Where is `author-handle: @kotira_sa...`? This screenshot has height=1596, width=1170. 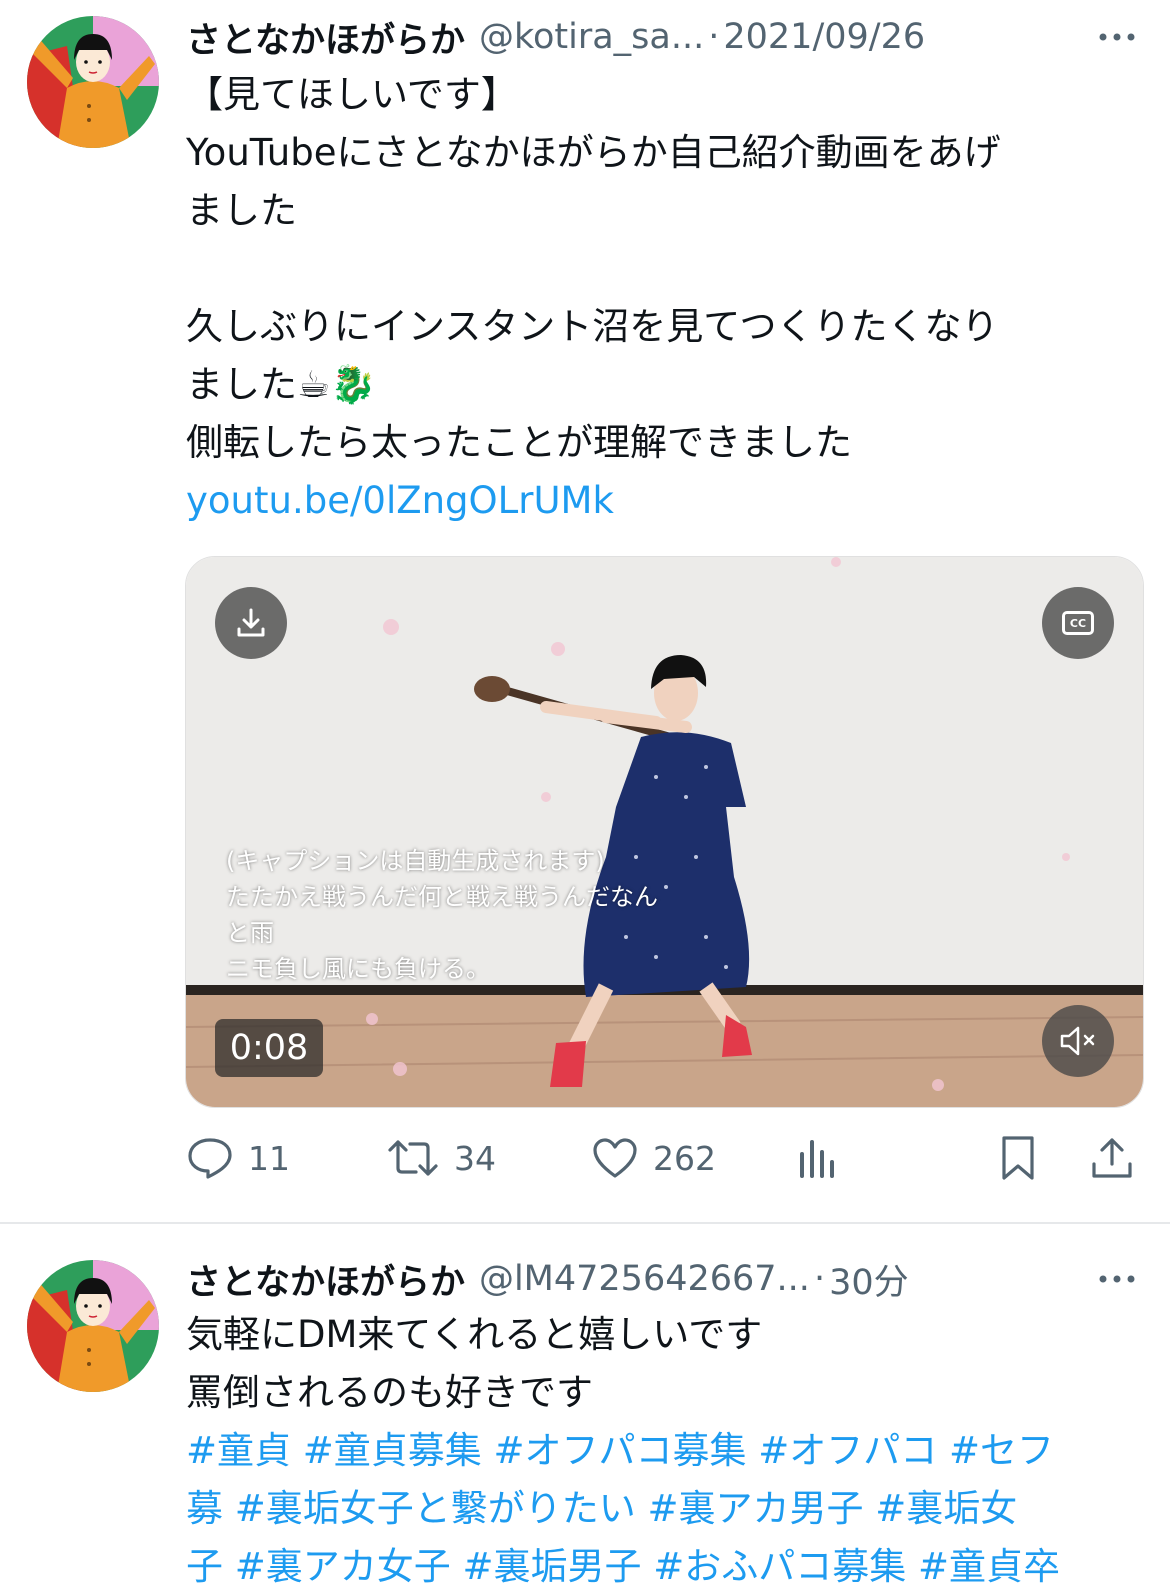 author-handle: @kotira_sa... is located at coordinates (591, 37).